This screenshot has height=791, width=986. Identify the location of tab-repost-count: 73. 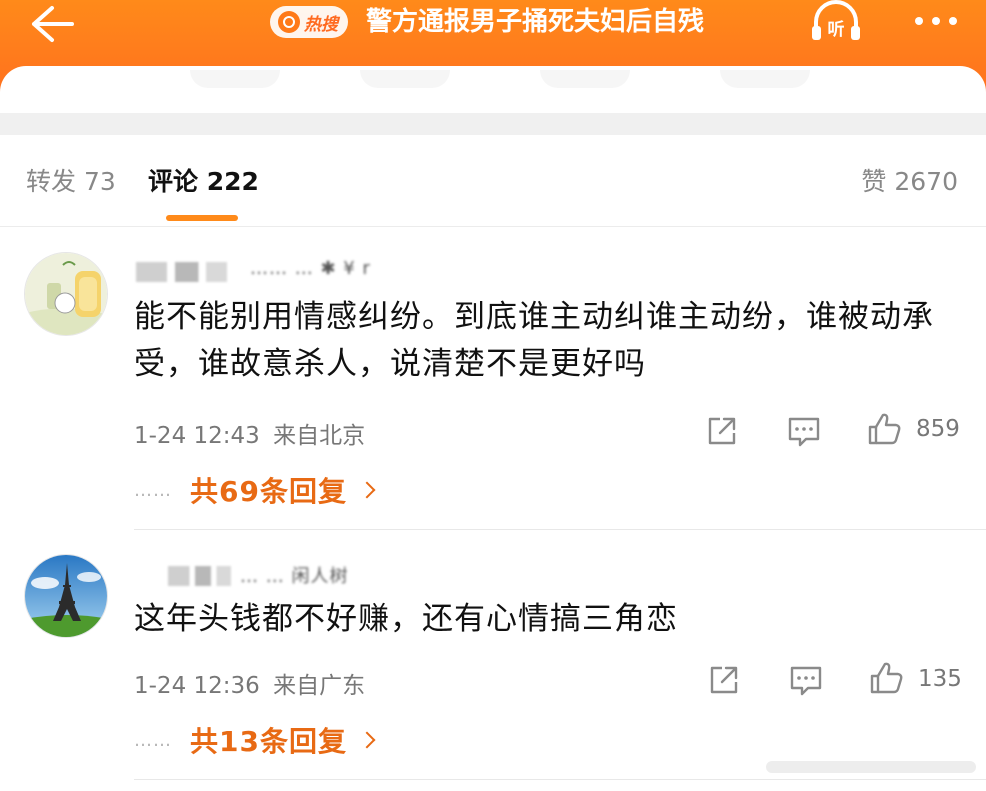
(99, 181).